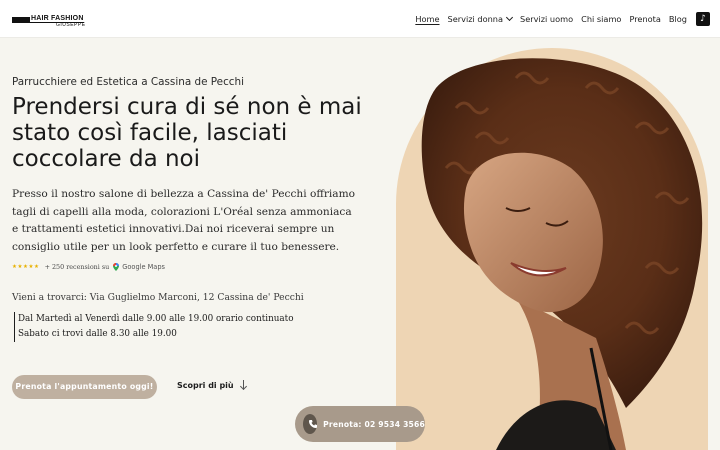  I want to click on tiktok-glyph: ♪, so click(703, 19).